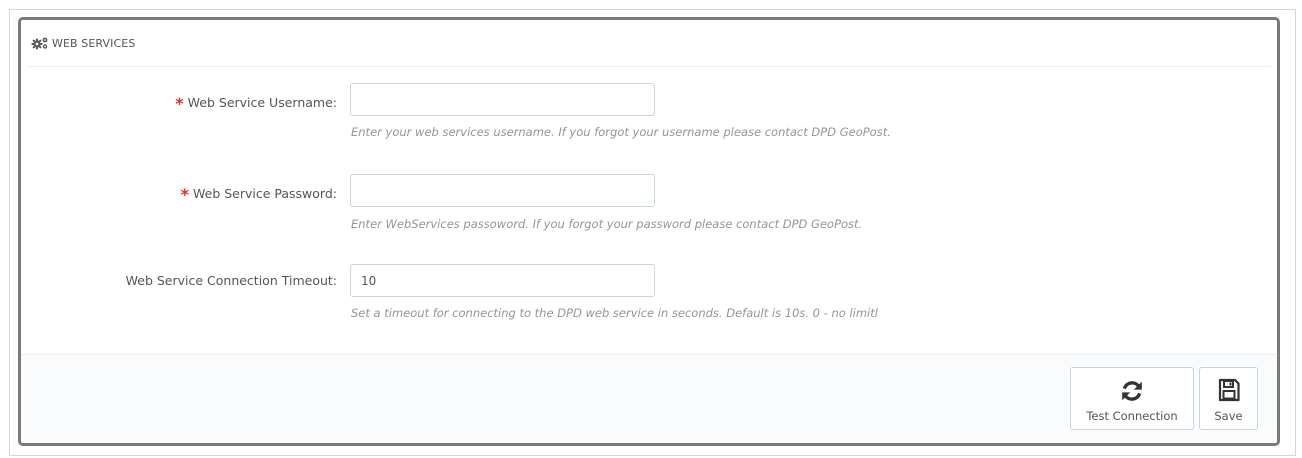 The width and height of the screenshot is (1302, 458). Describe the element at coordinates (1132, 416) in the screenshot. I see `test-connection-label: Test Connection` at that location.